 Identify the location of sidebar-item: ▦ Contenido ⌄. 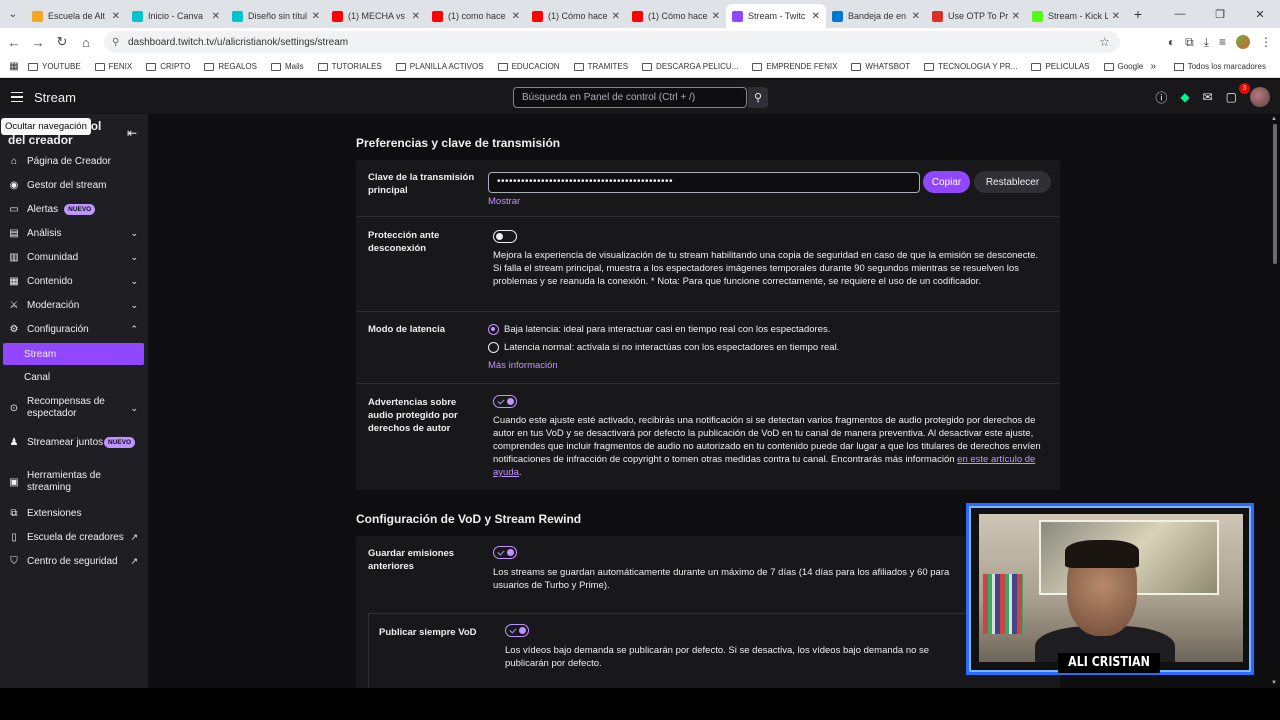
(74, 281).